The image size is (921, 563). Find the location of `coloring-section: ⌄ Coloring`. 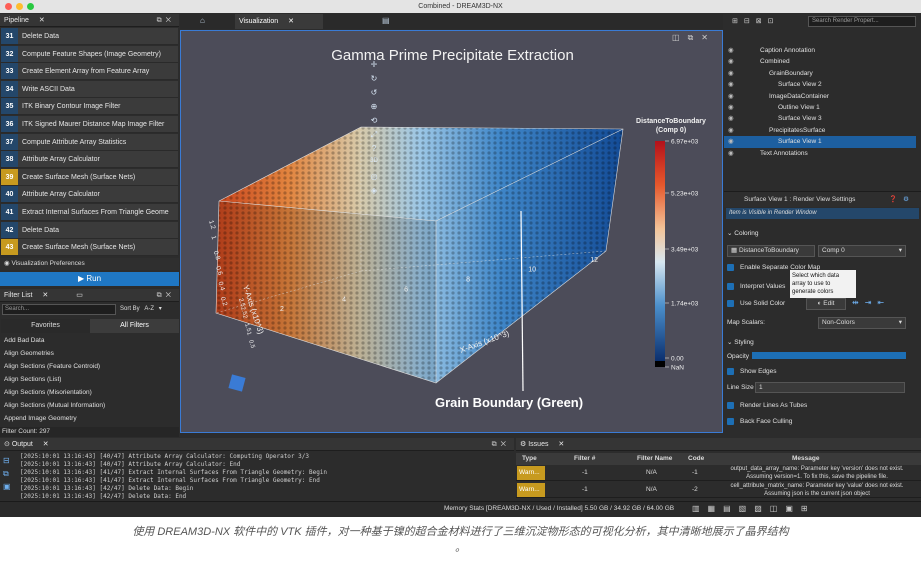

coloring-section: ⌄ Coloring is located at coordinates (742, 233).